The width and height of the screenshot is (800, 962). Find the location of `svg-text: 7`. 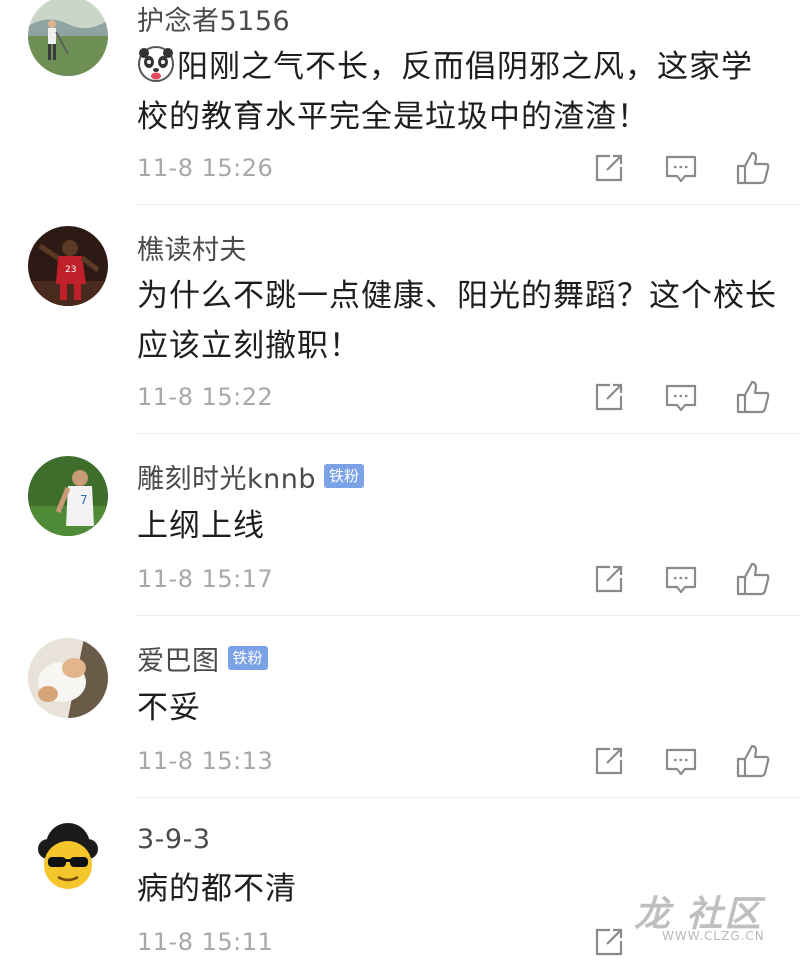

svg-text: 7 is located at coordinates (84, 500).